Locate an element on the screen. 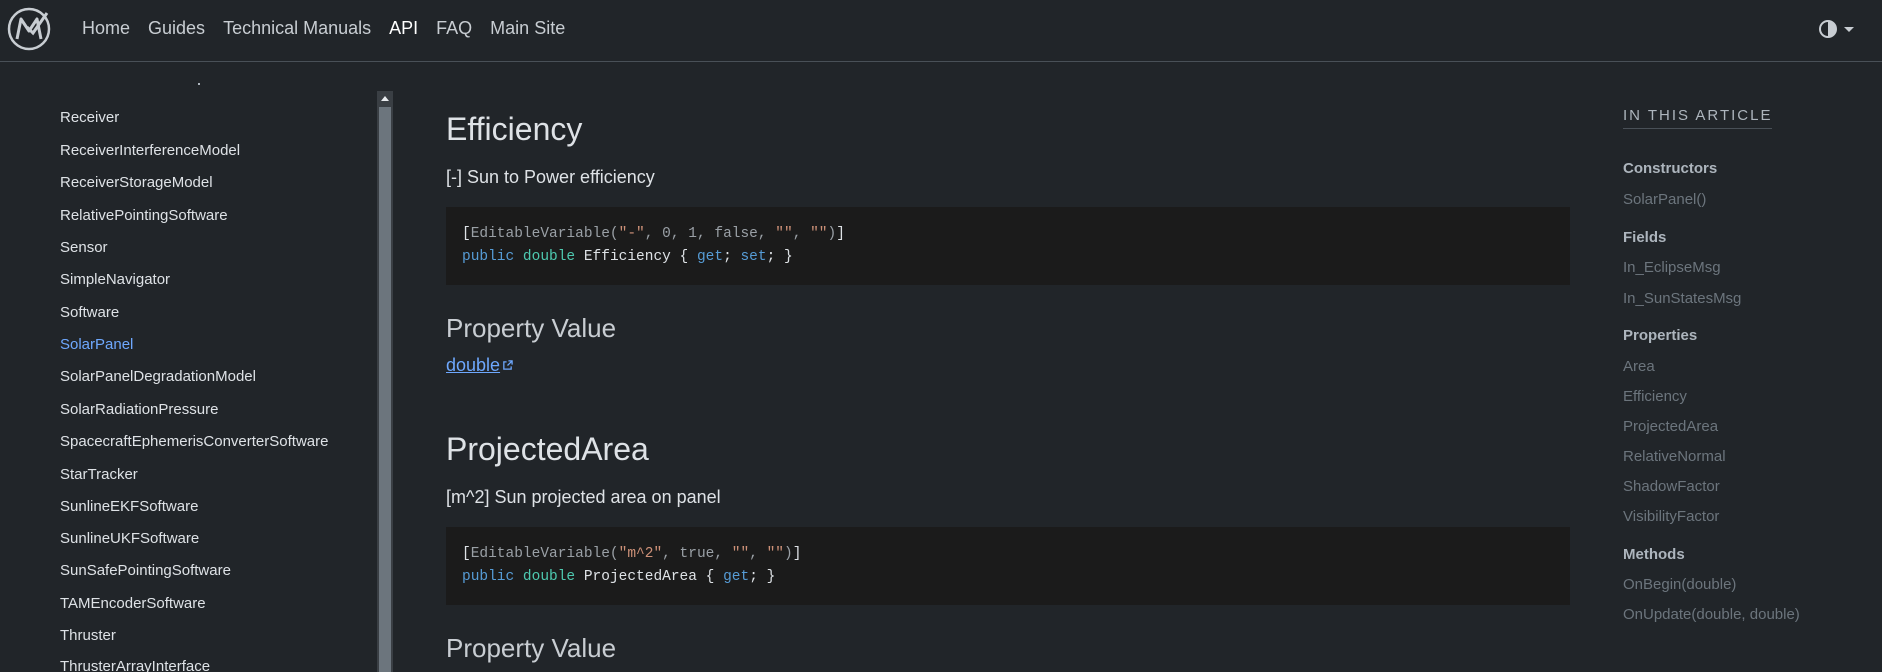 This screenshot has height=672, width=1882. member-title-efficiency: Efficiency is located at coordinates (514, 129).